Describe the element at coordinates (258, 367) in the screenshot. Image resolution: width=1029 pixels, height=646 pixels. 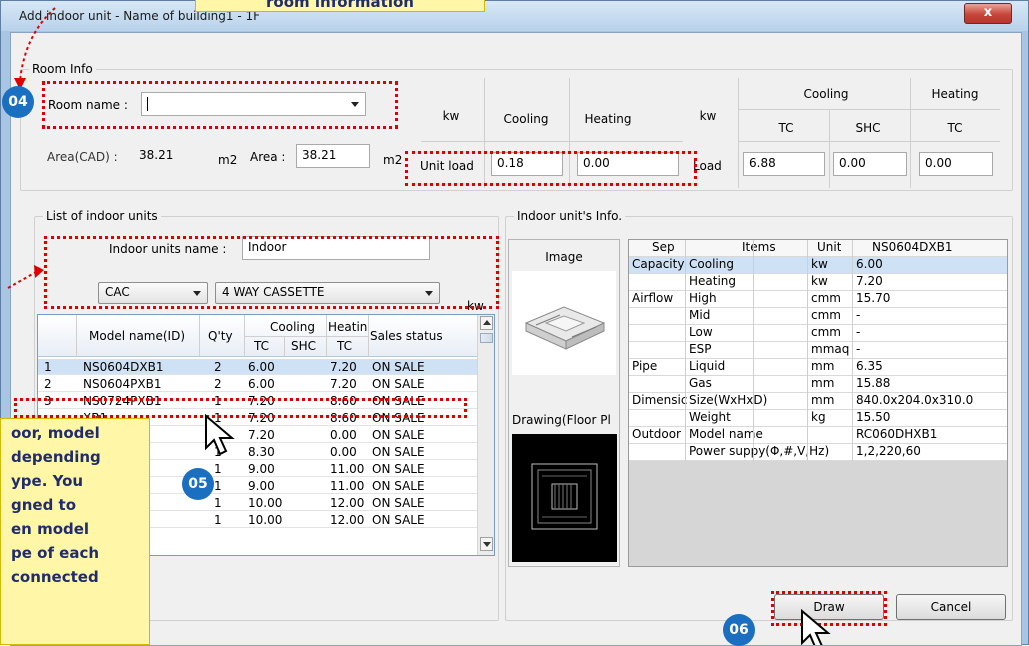
I see `table-row: 1 NS0604DXB1 2 6.00 7.20 ON SALE` at that location.